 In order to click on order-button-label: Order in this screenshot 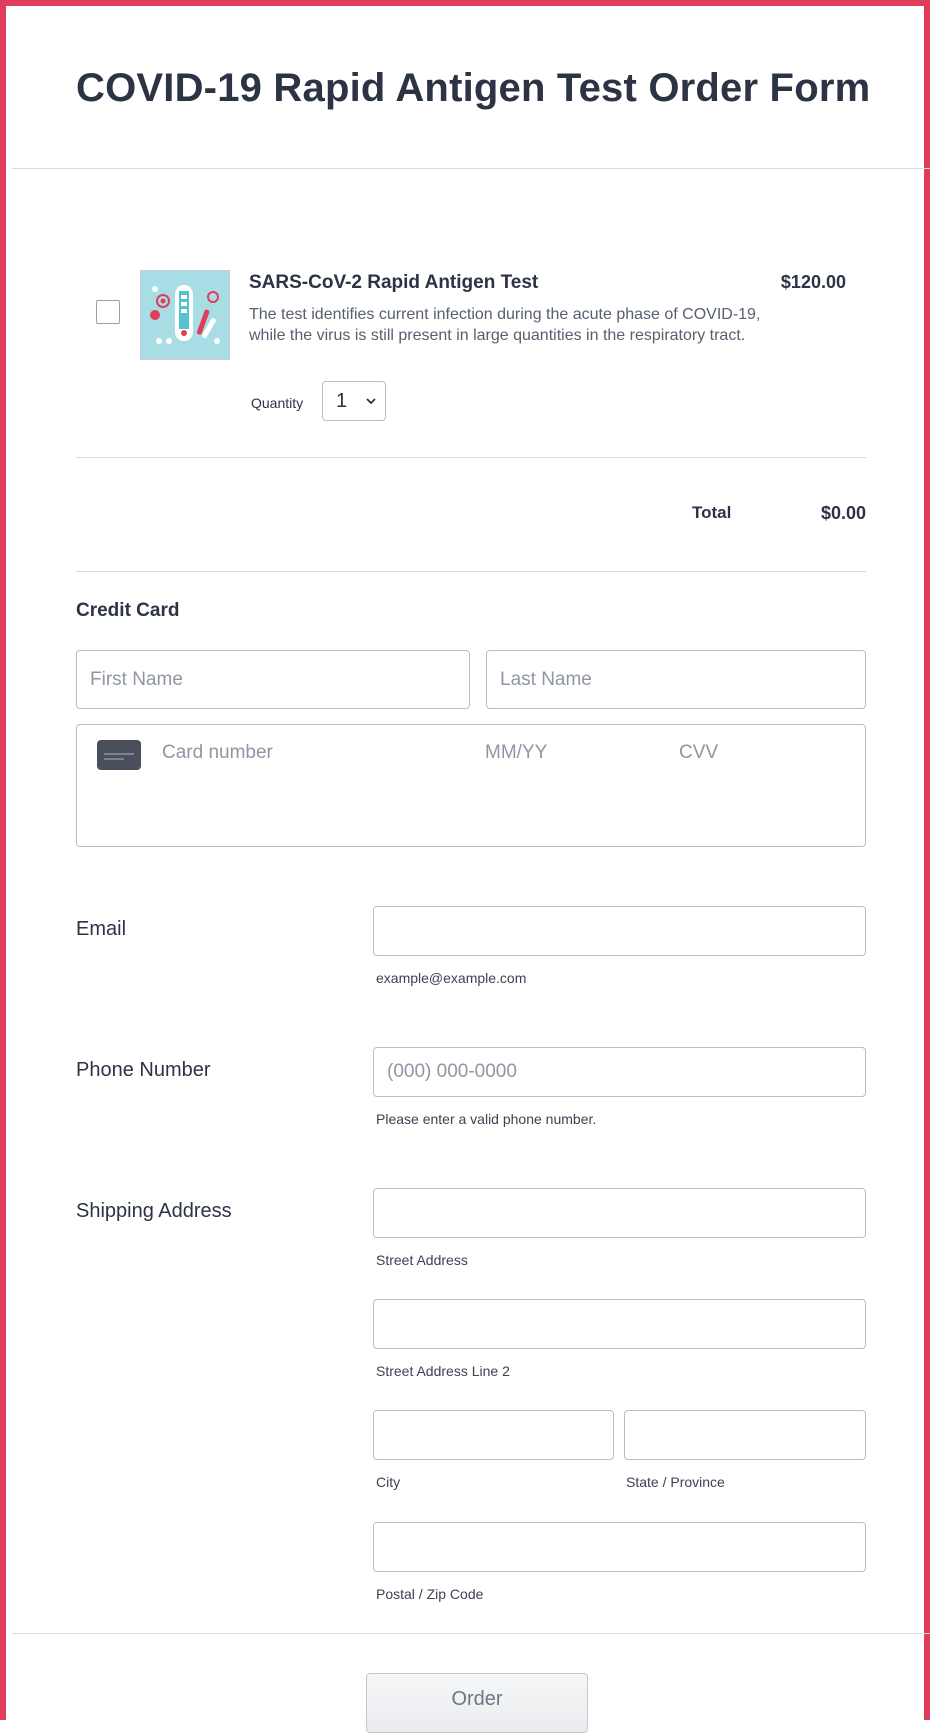, I will do `click(477, 1699)`.